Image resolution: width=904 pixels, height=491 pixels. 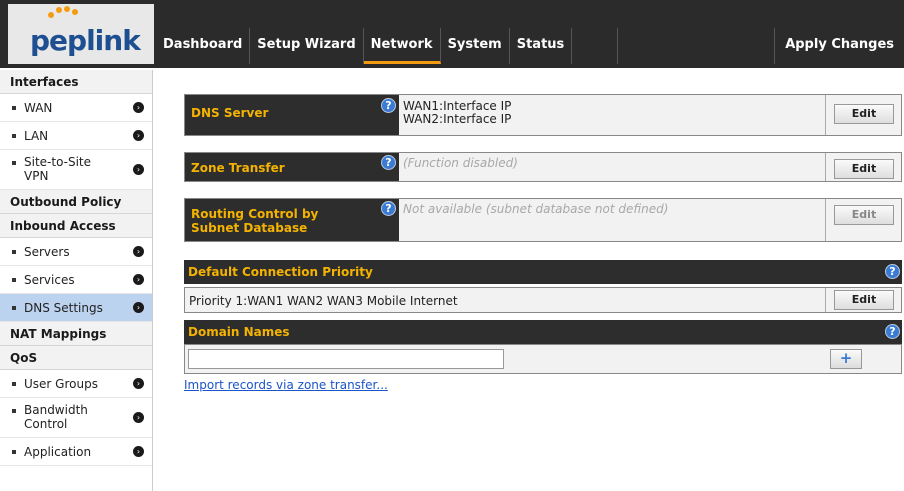 I want to click on sidebar-header-inbound-access: Inbound Access, so click(x=76, y=226).